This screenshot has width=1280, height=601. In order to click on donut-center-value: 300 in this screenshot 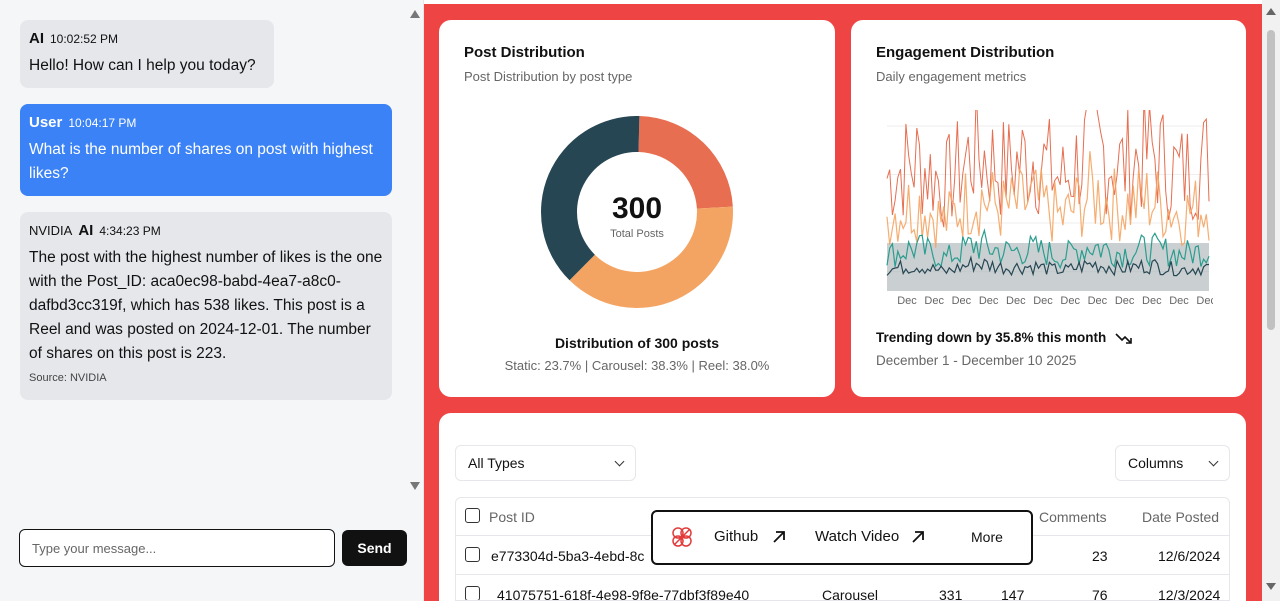, I will do `click(637, 208)`.